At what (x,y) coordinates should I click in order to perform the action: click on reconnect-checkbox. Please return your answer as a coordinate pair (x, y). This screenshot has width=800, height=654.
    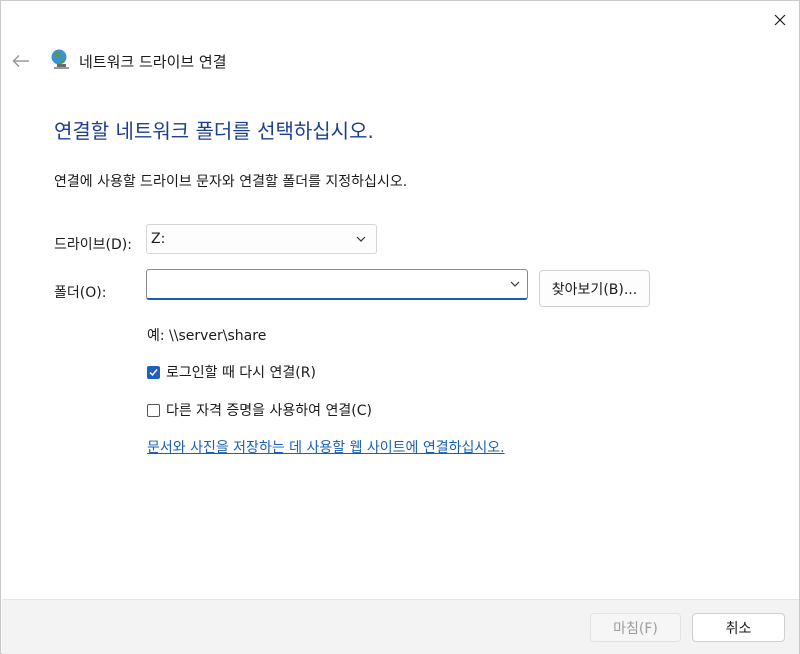
    Looking at the image, I should click on (153, 372).